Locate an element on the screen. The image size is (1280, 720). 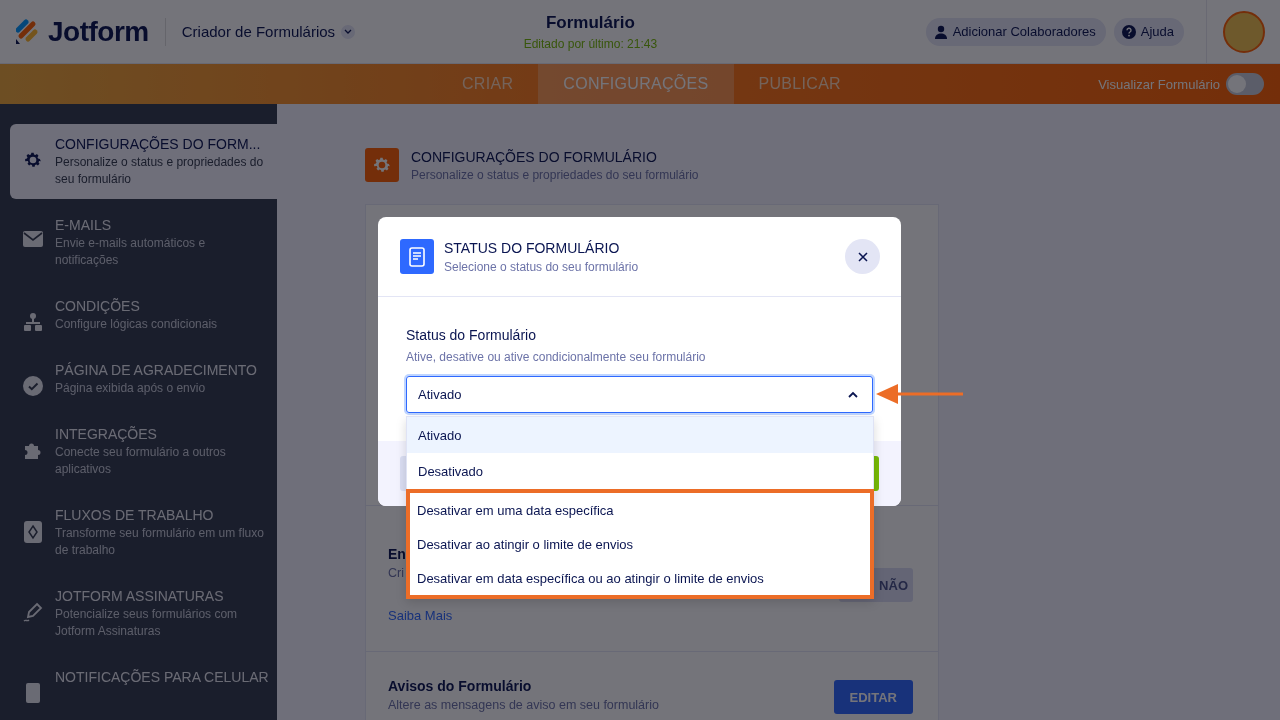
phone-icon is located at coordinates (33, 693).